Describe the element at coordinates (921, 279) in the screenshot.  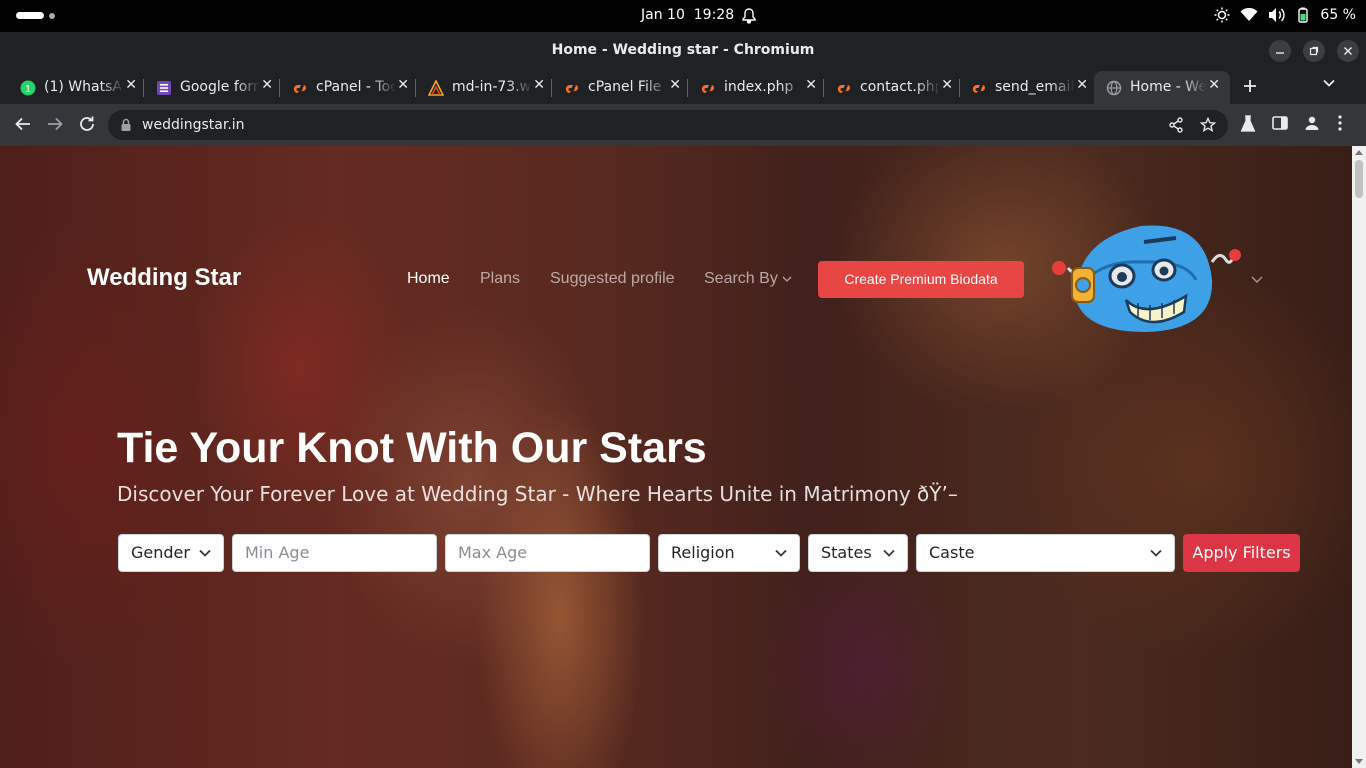
I see `create-premium-biodata-button: Create Premium Biodata` at that location.